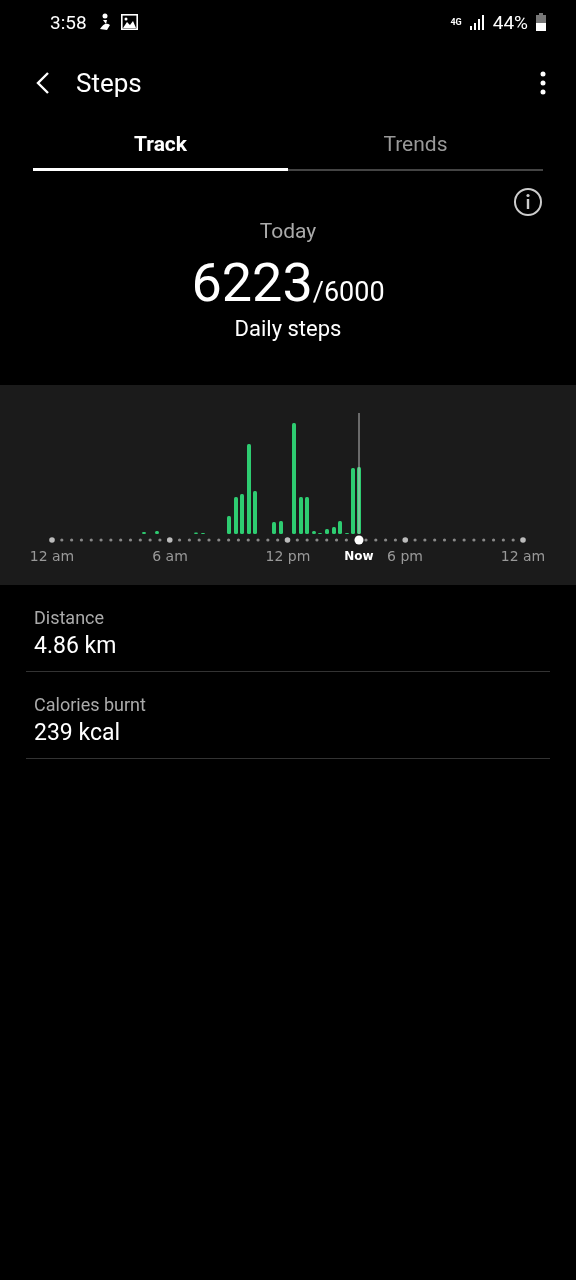 This screenshot has height=1280, width=576. I want to click on gallery-icon, so click(129, 22).